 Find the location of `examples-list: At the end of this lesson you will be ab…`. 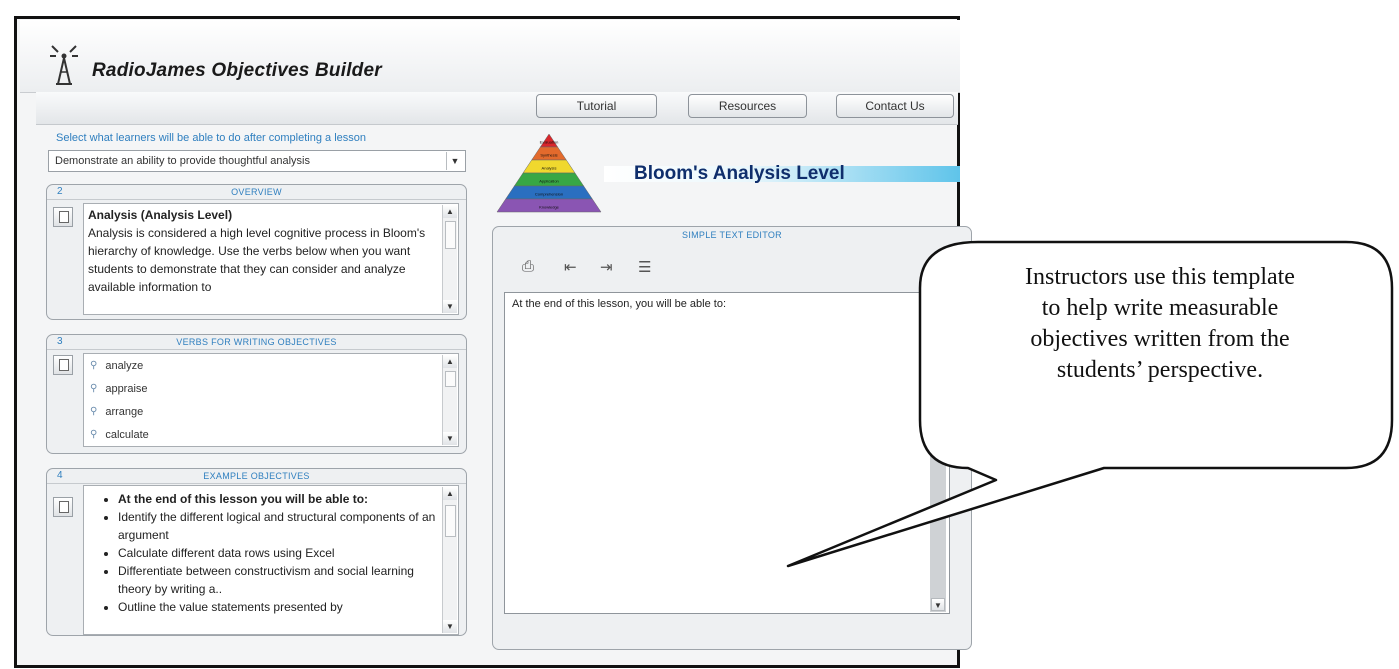

examples-list: At the end of this lesson you will be ab… is located at coordinates (271, 551).